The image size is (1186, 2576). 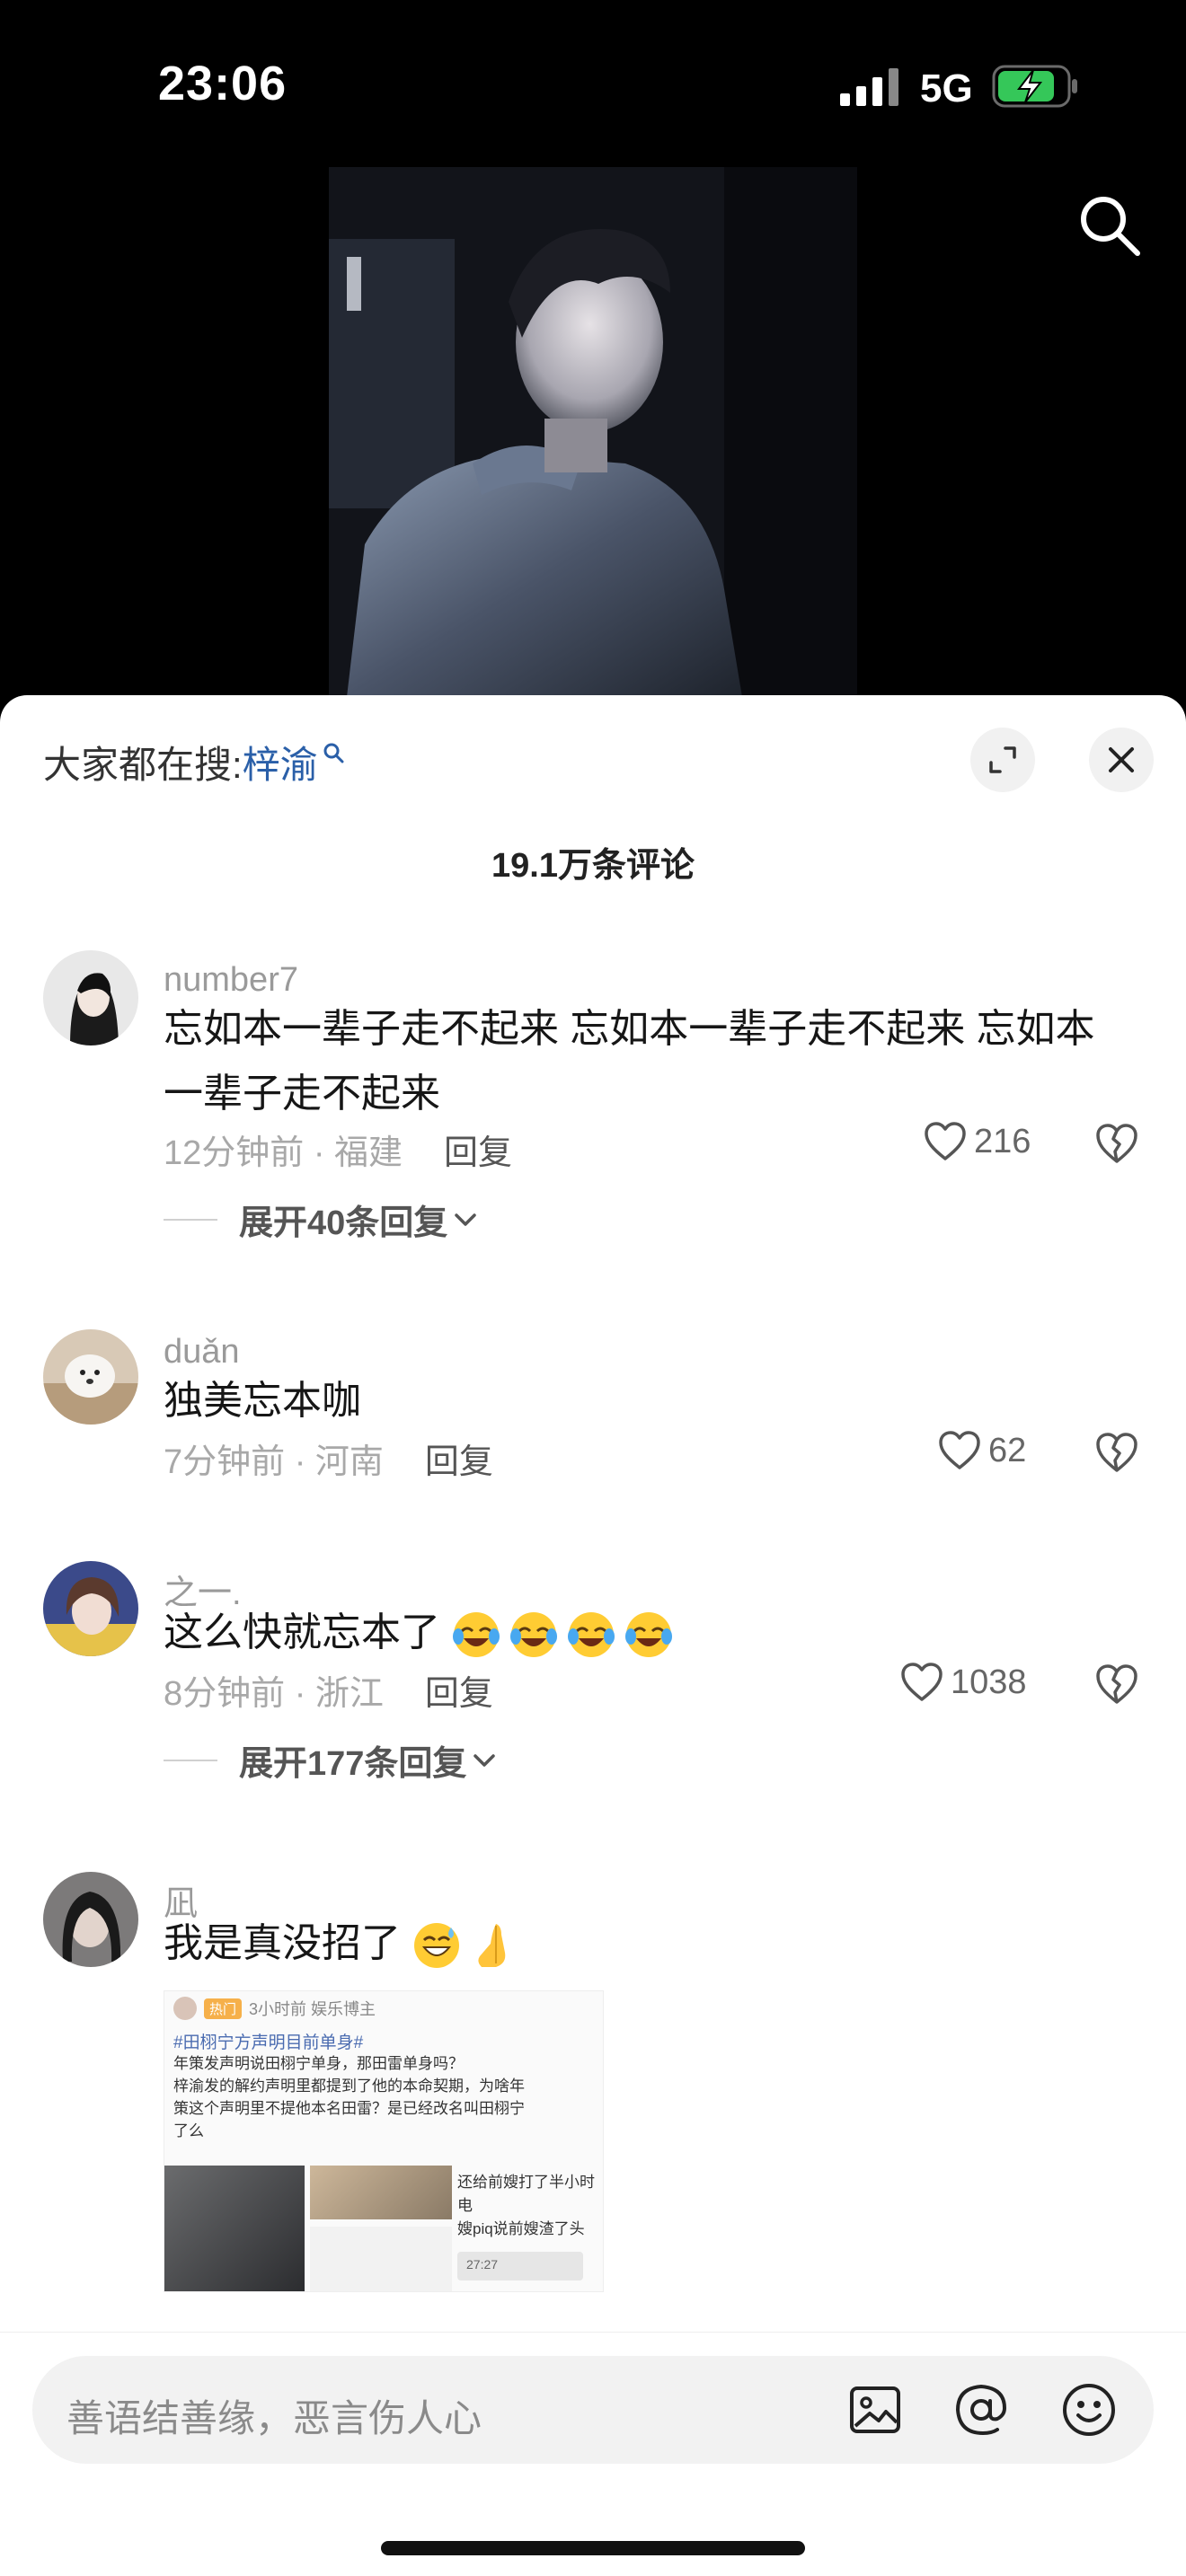 What do you see at coordinates (268, 2042) in the screenshot?
I see `image-title: #田栩宁方声明目前单身#` at bounding box center [268, 2042].